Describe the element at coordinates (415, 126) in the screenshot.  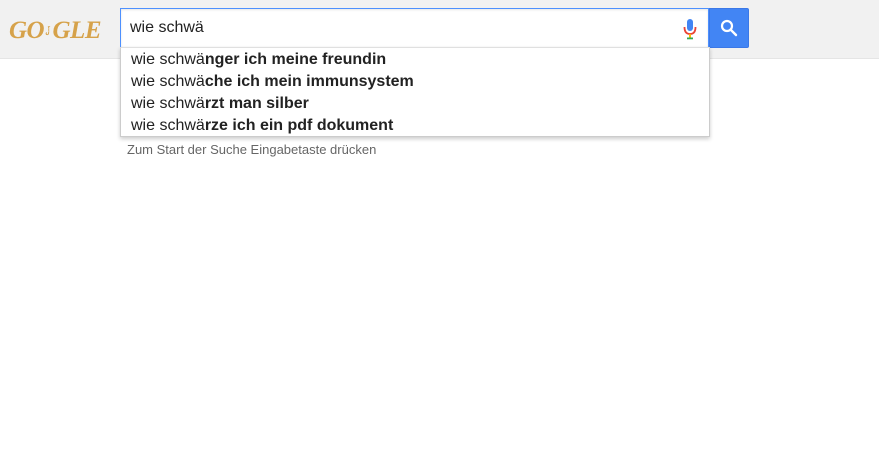
I see `suggestion-item: wie schwärze ich ein pdf dokument` at that location.